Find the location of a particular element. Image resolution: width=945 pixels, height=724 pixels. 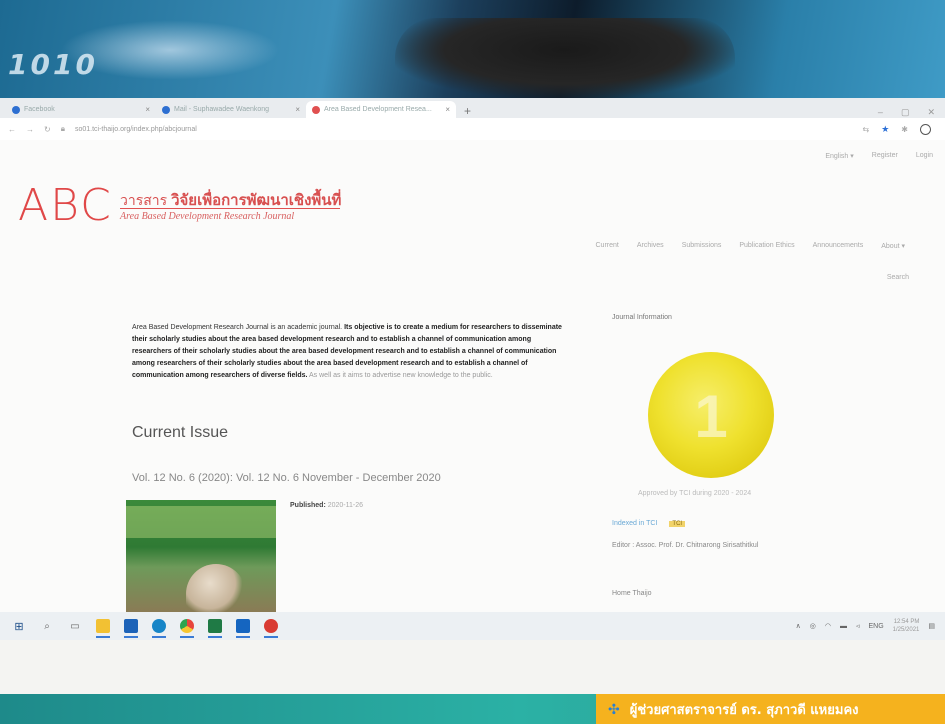

tci-logo: TCI is located at coordinates (677, 523).